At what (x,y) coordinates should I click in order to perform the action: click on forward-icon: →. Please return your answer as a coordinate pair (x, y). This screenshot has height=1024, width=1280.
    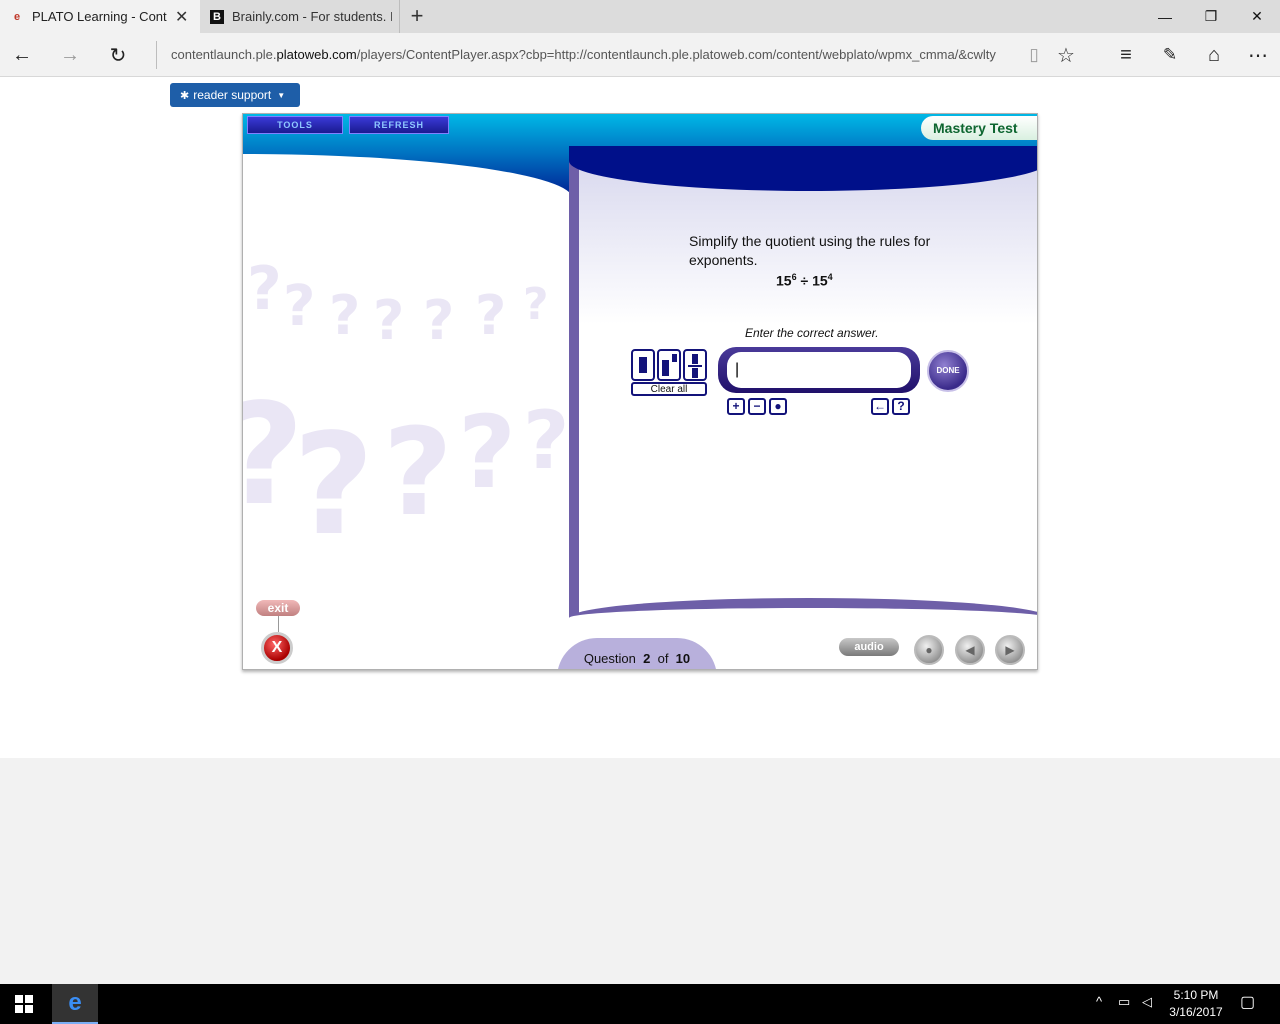
    Looking at the image, I should click on (70, 55).